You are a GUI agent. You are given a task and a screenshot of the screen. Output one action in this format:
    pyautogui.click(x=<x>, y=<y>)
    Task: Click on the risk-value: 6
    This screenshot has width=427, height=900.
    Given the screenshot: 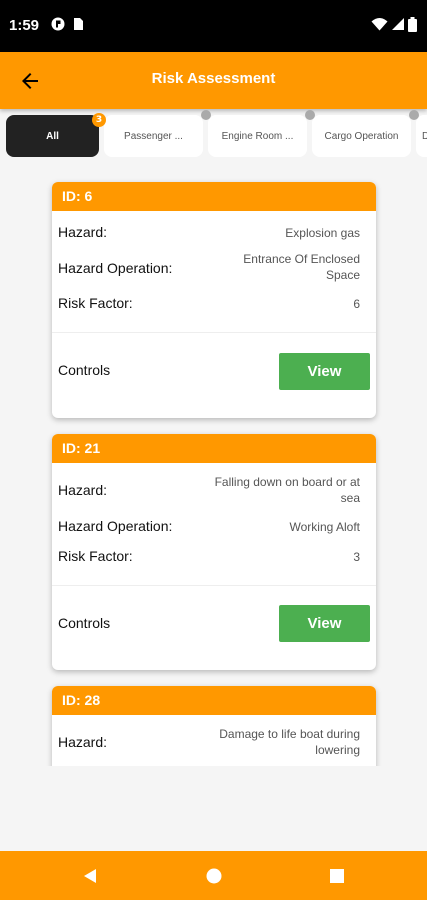 What is the action you would take?
    pyautogui.click(x=356, y=304)
    